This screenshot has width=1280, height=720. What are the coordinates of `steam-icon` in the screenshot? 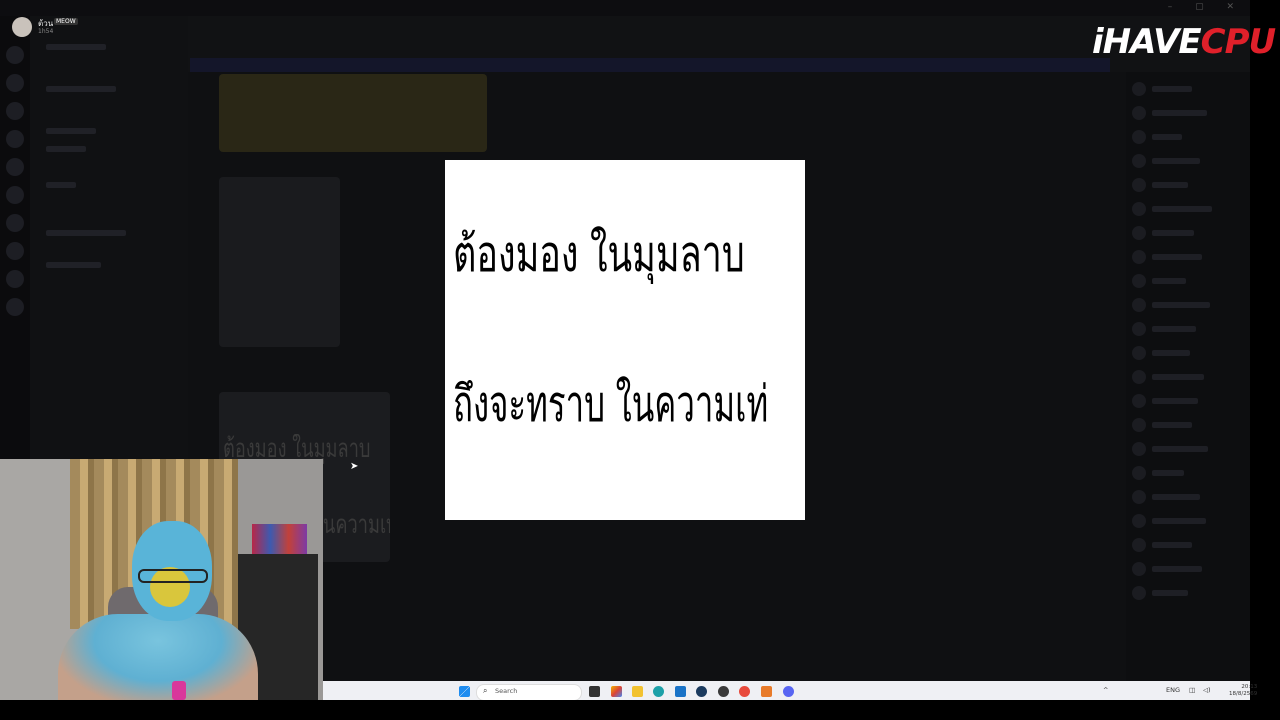 It's located at (701, 691).